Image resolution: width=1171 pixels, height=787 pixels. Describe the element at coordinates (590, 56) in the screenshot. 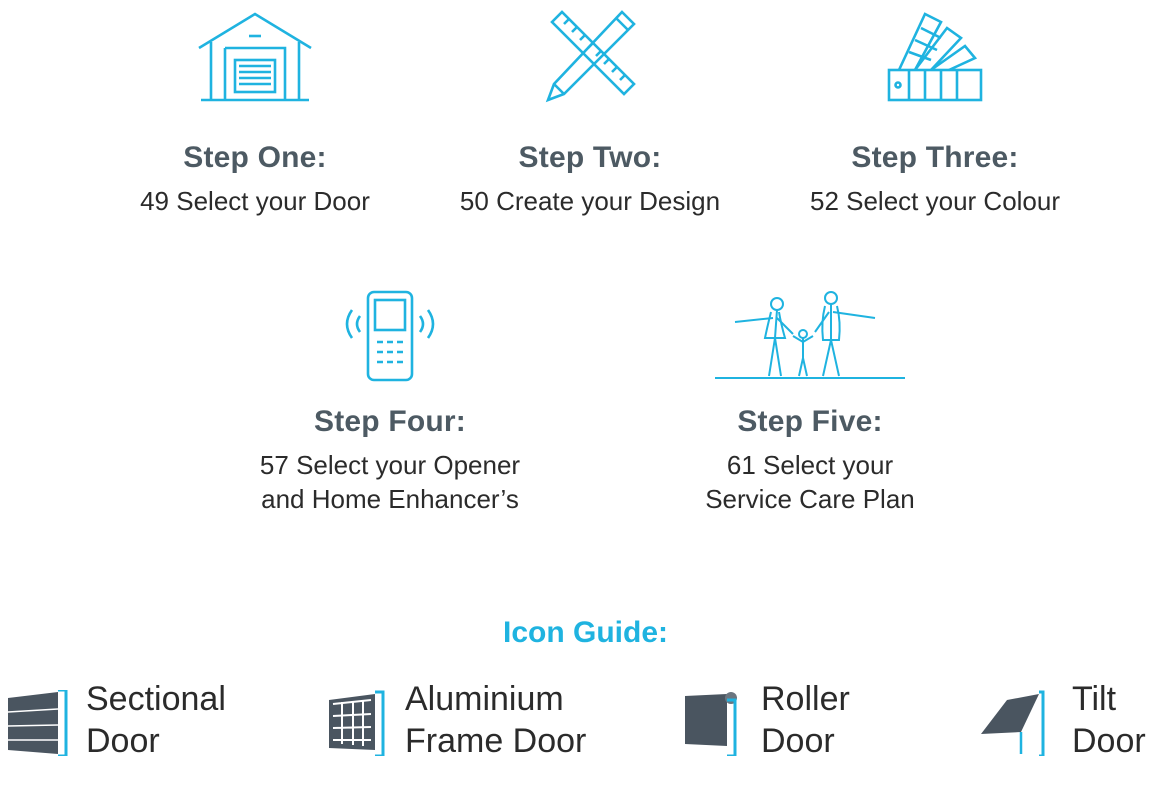

I see `design-tools-icon` at that location.